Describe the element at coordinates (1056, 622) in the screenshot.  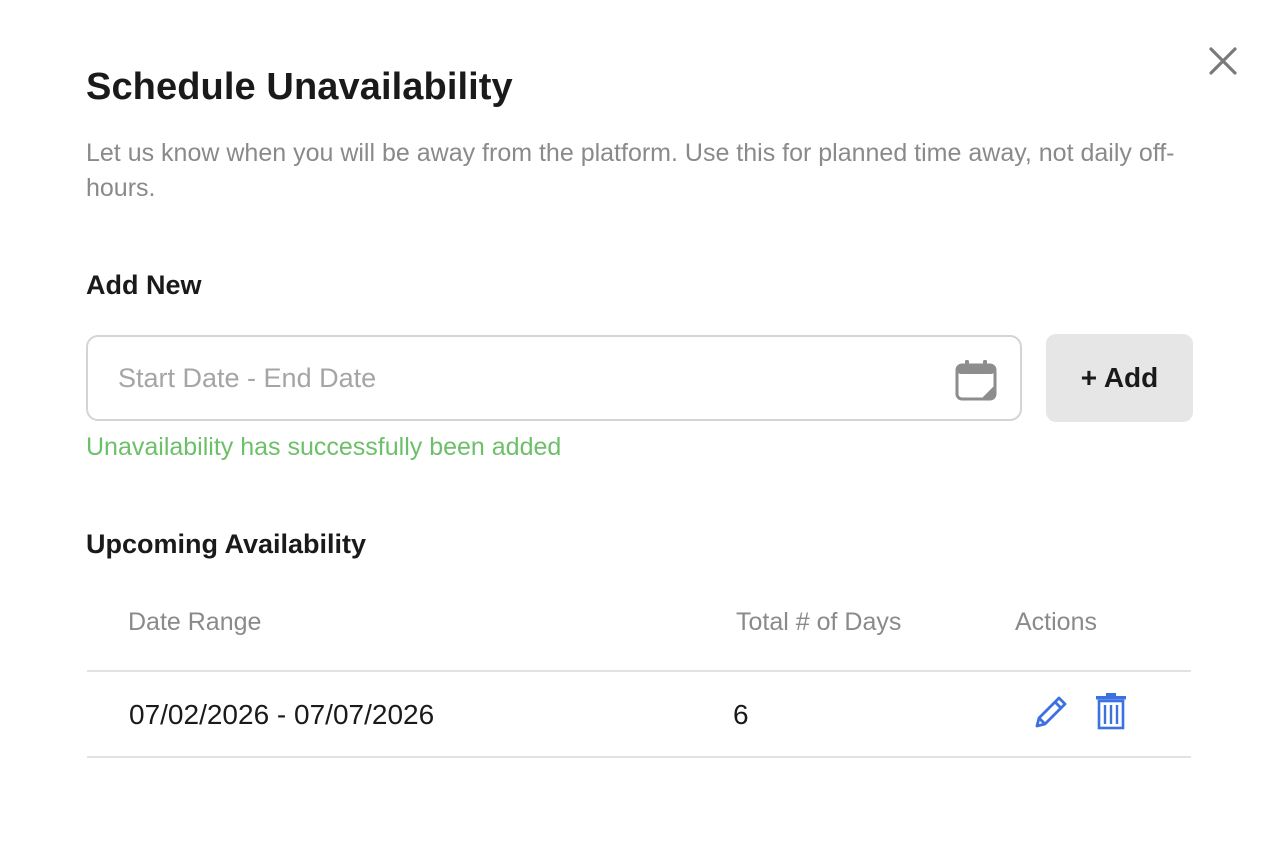
I see `column-header-actions: Actions` at that location.